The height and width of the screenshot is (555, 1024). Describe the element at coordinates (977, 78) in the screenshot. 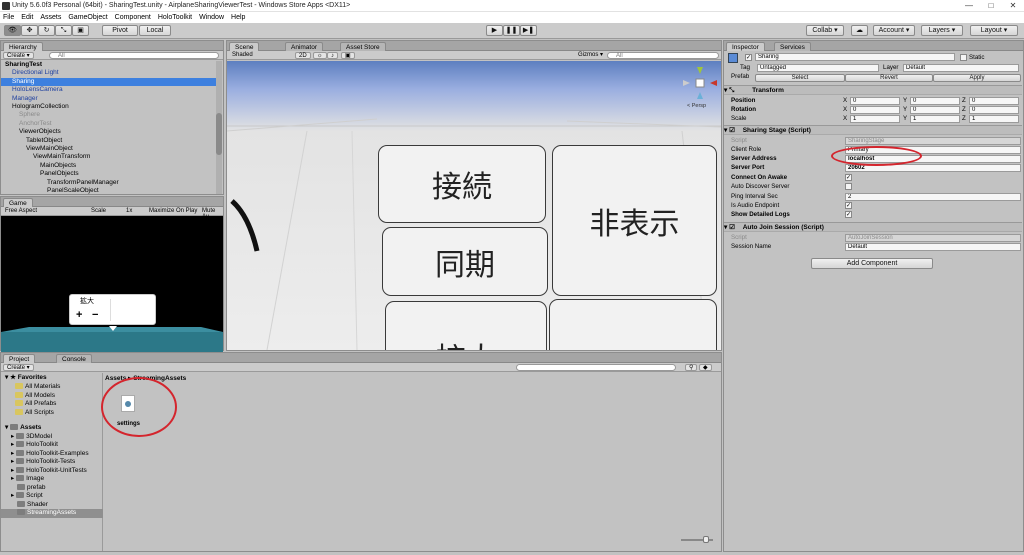

I see `prefab-apply-button: Apply` at that location.